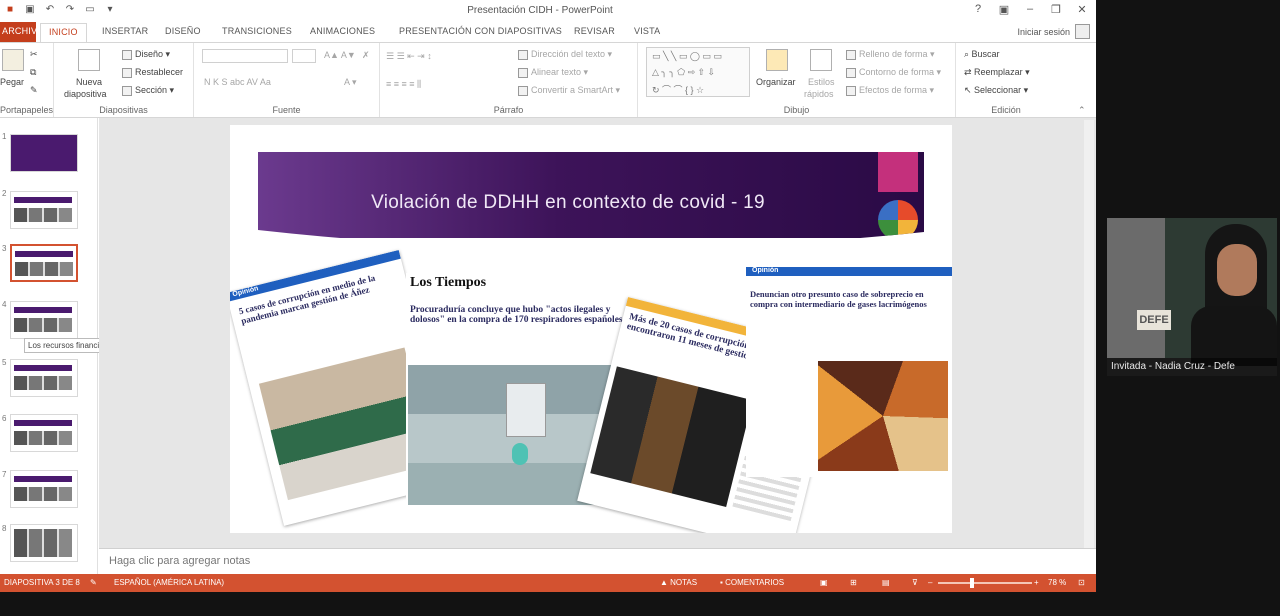 The width and height of the screenshot is (1280, 616). What do you see at coordinates (647, 31) in the screenshot?
I see `tab-view: VISTA` at bounding box center [647, 31].